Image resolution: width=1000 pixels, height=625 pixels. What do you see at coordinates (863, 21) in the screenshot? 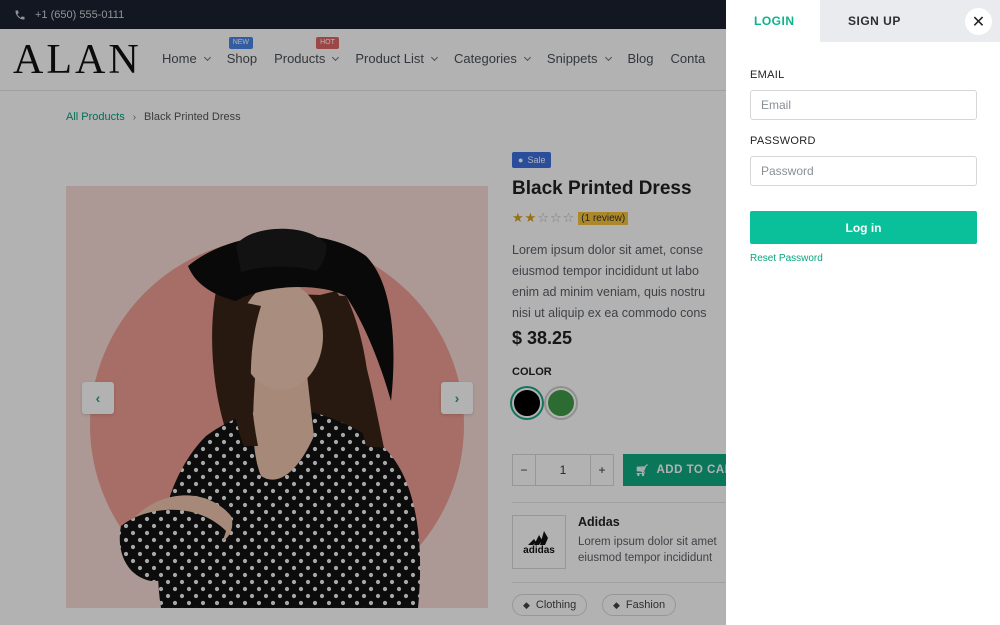
I see `auth-tabs: LOGIN SIGN UP` at bounding box center [863, 21].